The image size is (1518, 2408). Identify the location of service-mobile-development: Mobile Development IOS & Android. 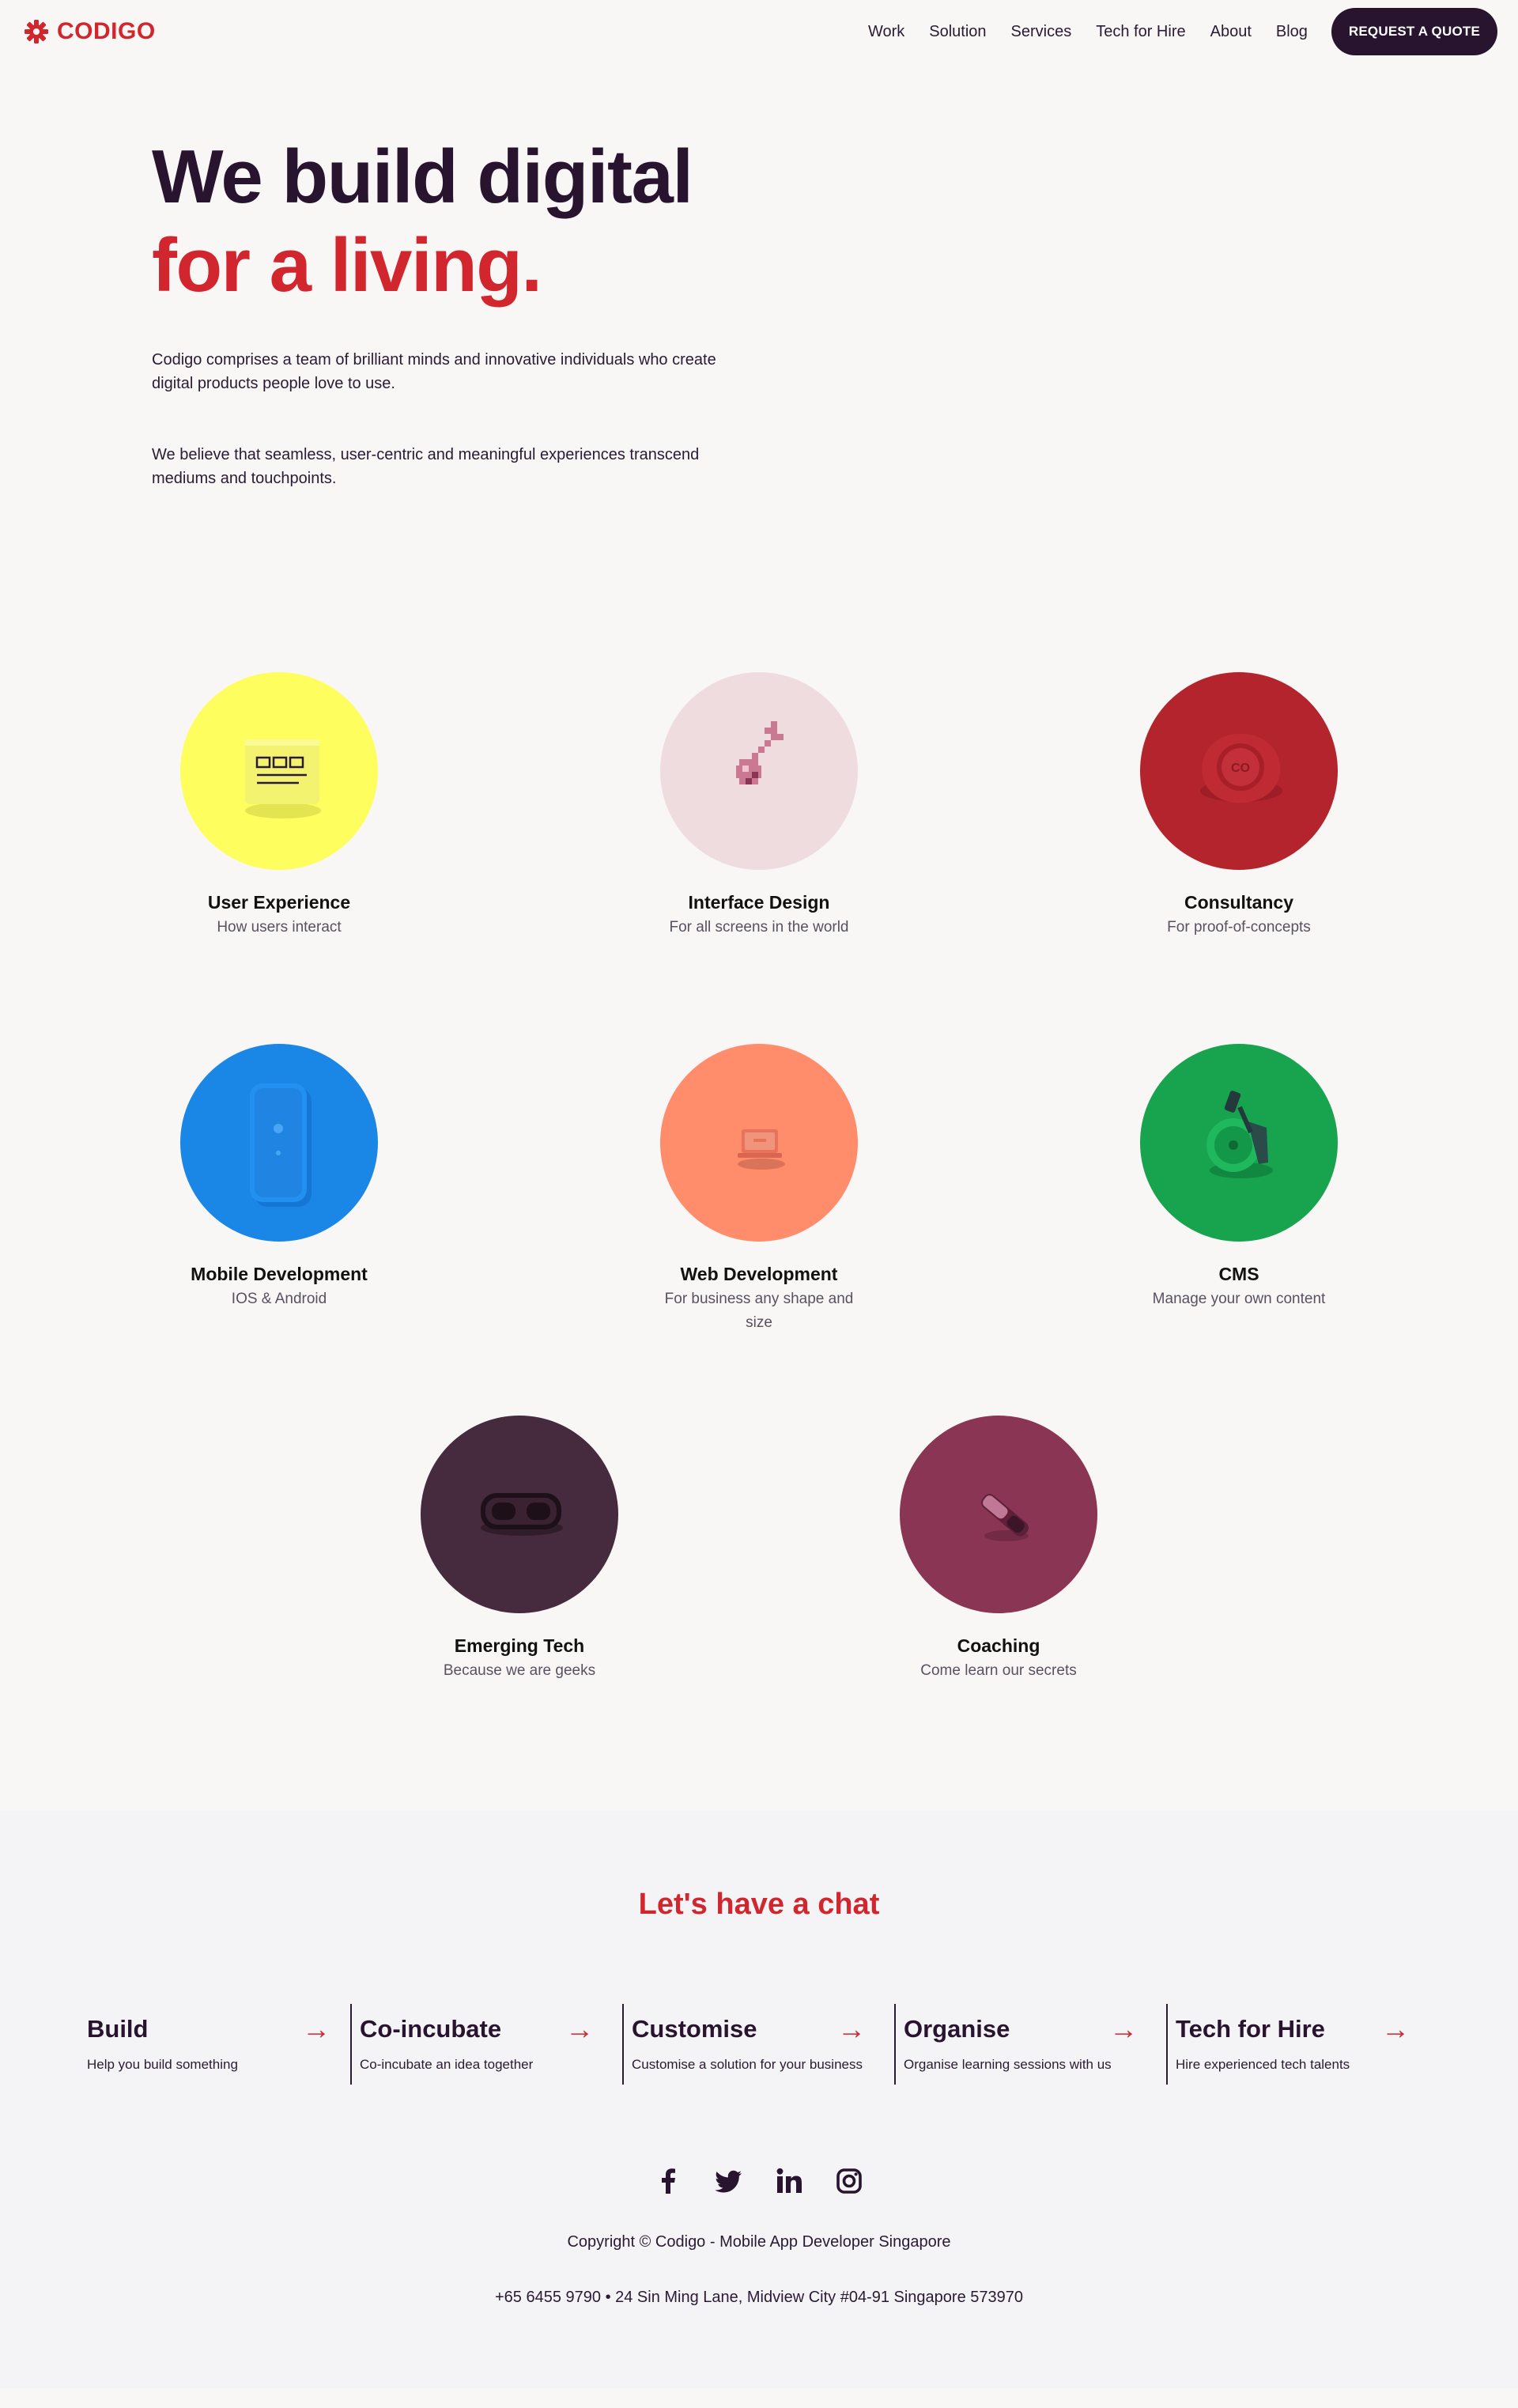
(279, 1177).